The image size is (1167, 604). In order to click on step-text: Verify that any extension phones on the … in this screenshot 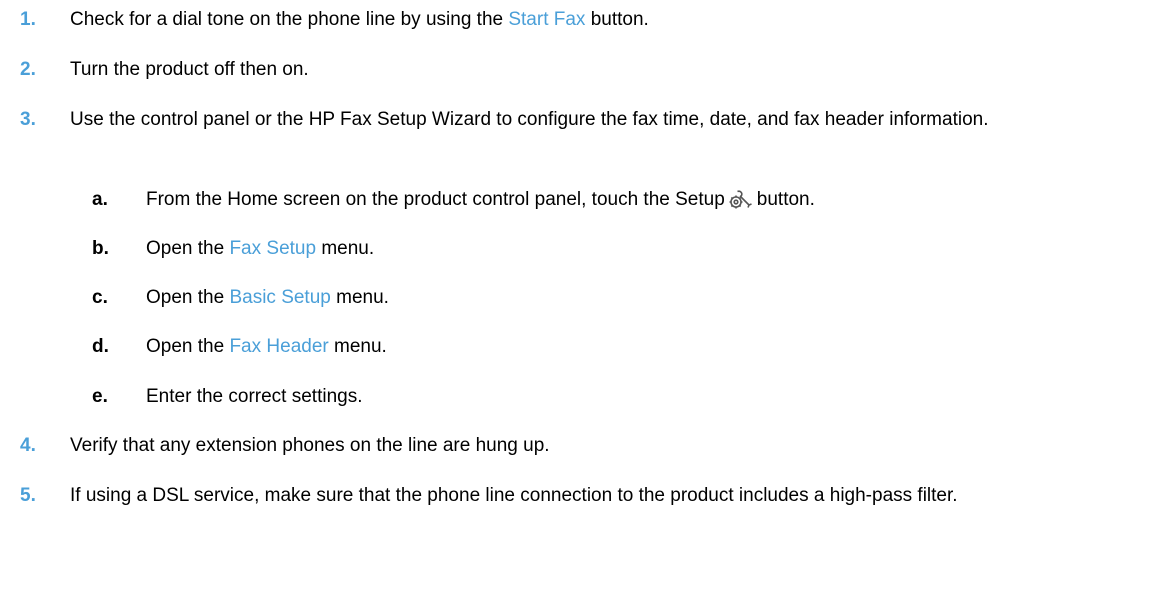, I will do `click(310, 445)`.